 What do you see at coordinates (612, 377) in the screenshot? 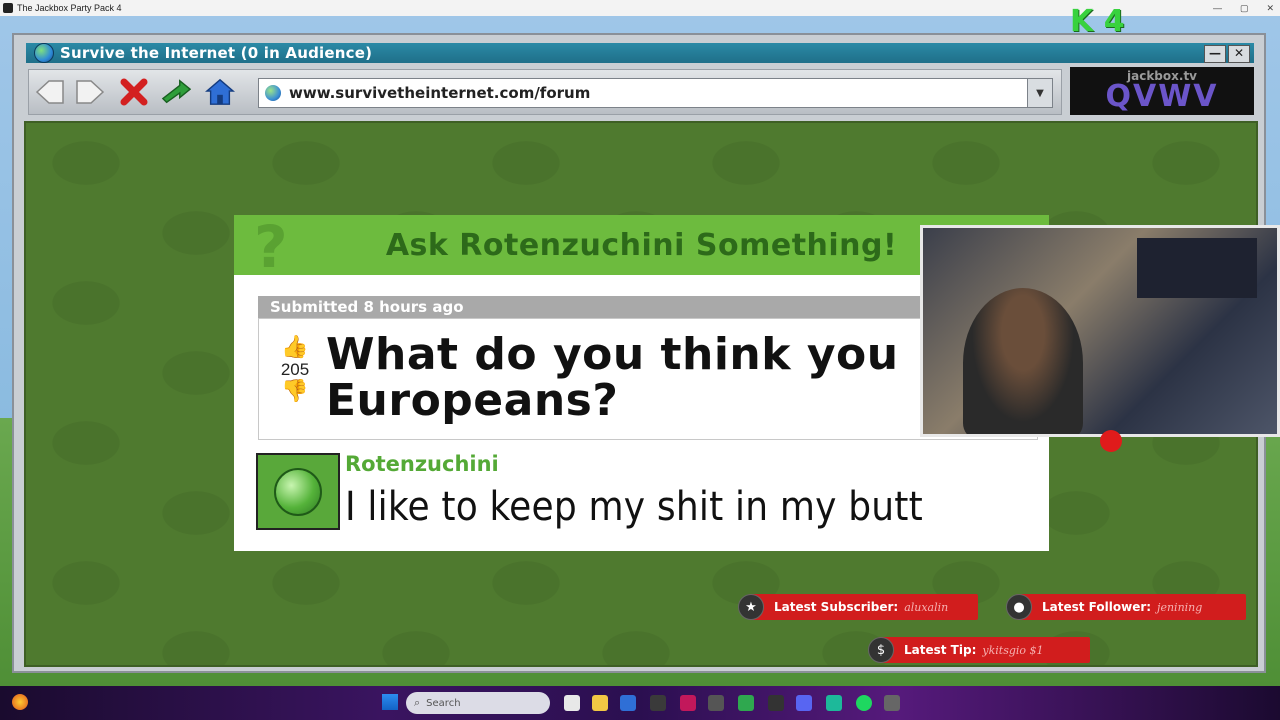
I see `post-question: What do you think you Europeans?` at bounding box center [612, 377].